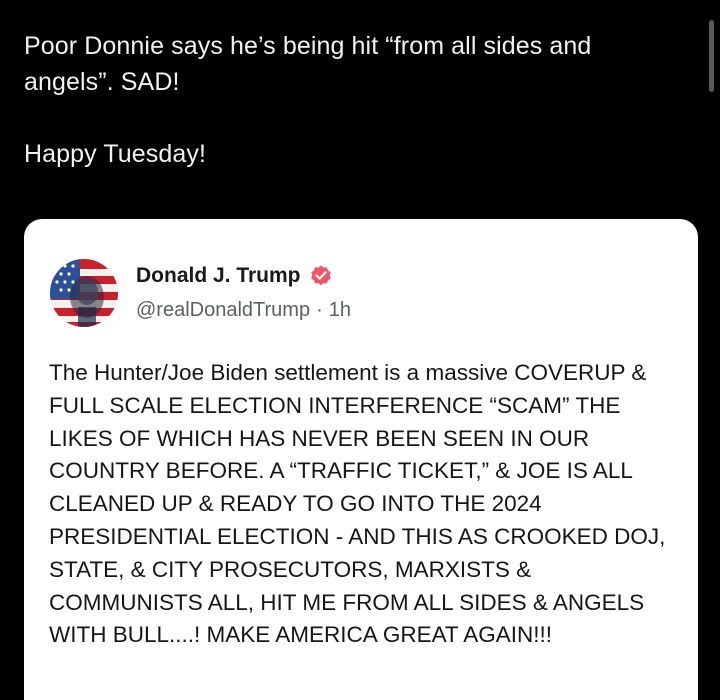 The image size is (720, 700). Describe the element at coordinates (223, 310) in the screenshot. I see `author-handle: @realDonaldTrump` at that location.